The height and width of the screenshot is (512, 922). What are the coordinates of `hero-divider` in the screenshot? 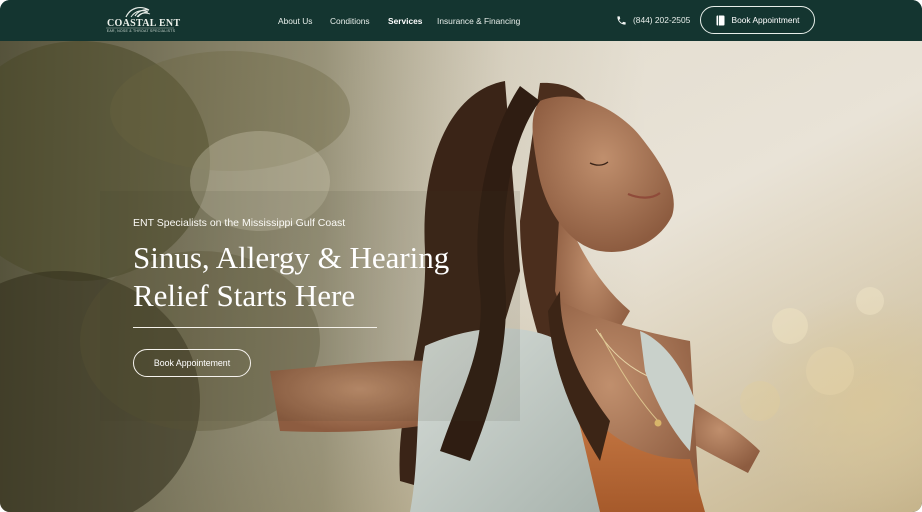 It's located at (255, 327).